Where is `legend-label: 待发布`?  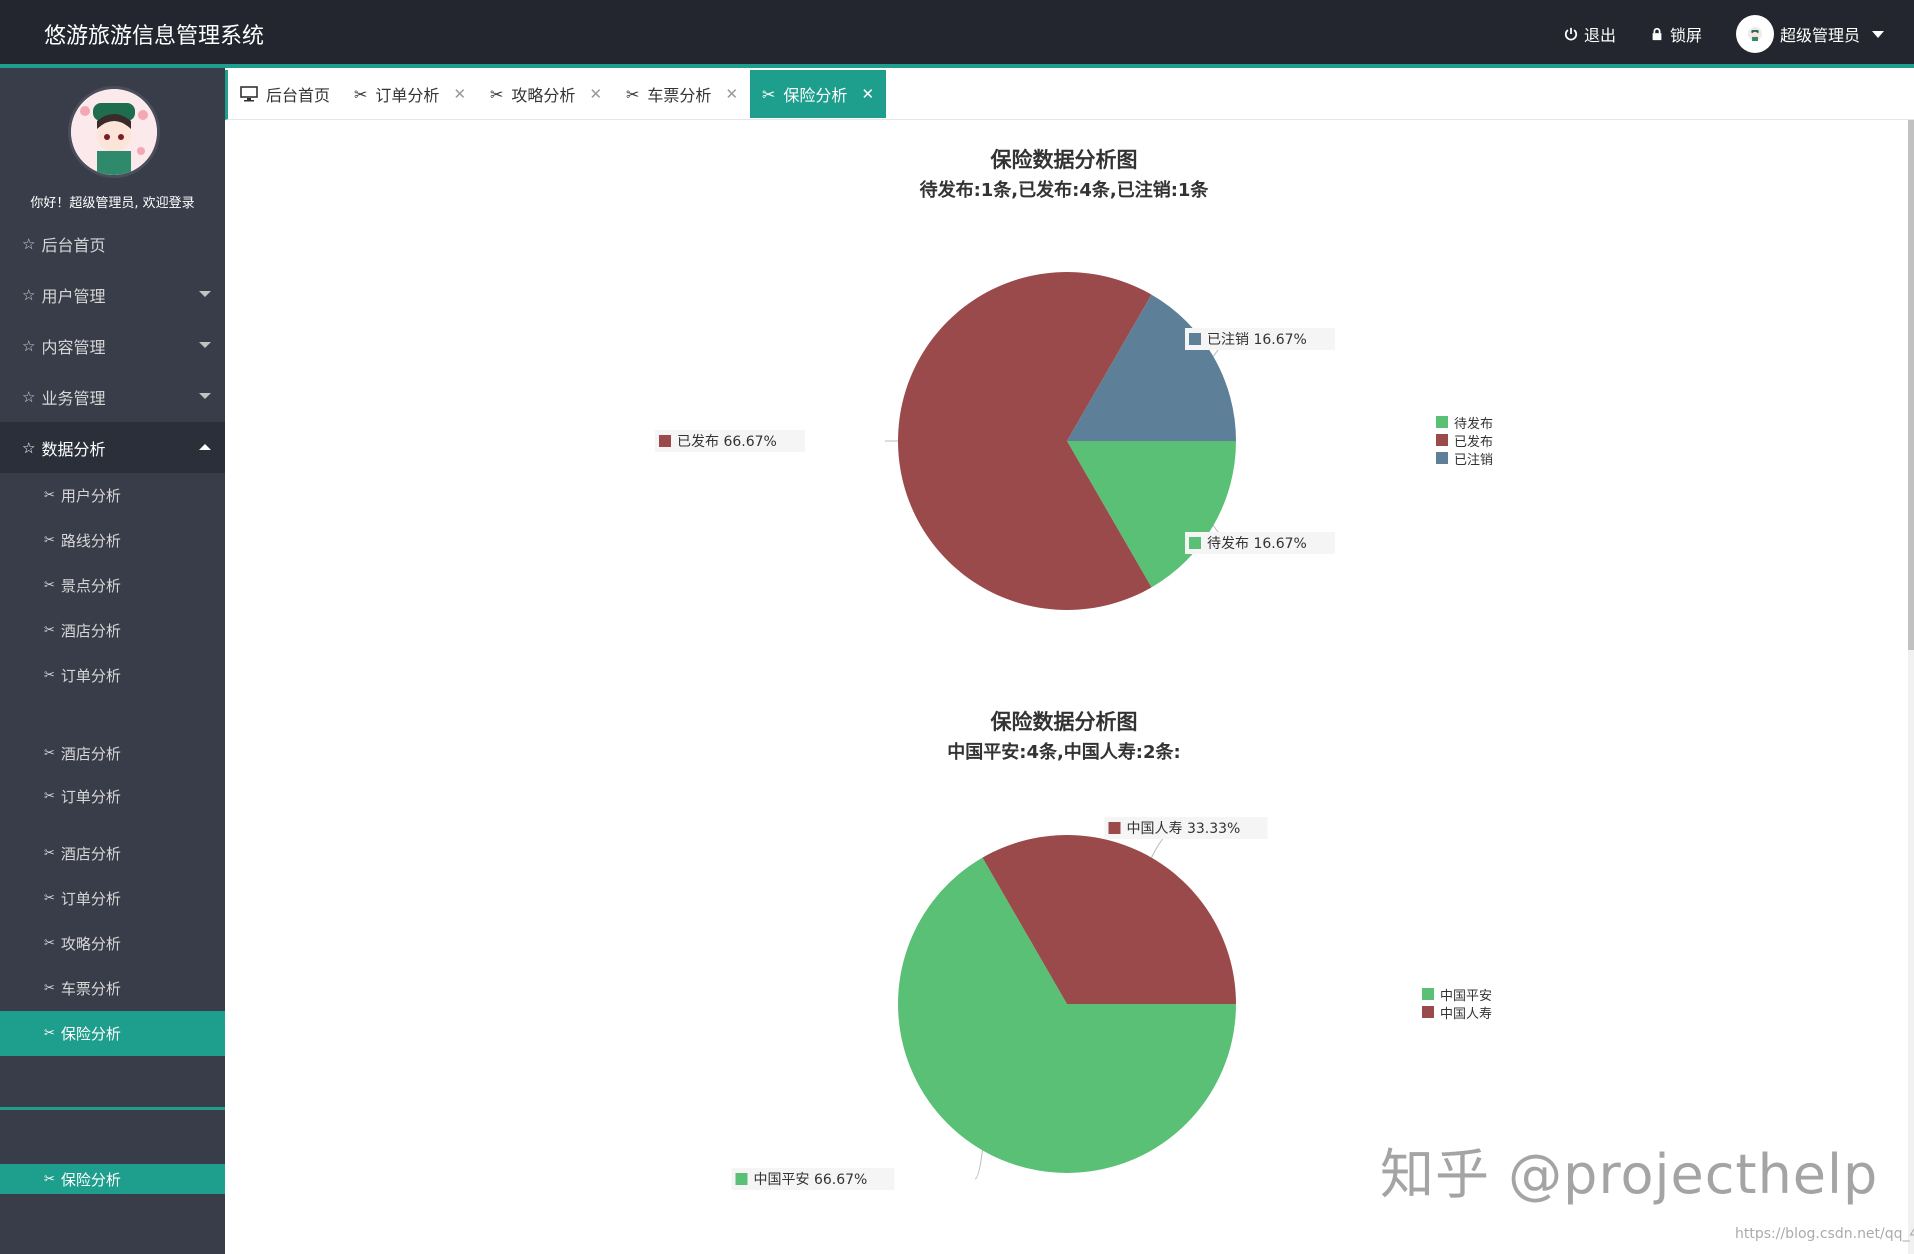
legend-label: 待发布 is located at coordinates (1474, 424).